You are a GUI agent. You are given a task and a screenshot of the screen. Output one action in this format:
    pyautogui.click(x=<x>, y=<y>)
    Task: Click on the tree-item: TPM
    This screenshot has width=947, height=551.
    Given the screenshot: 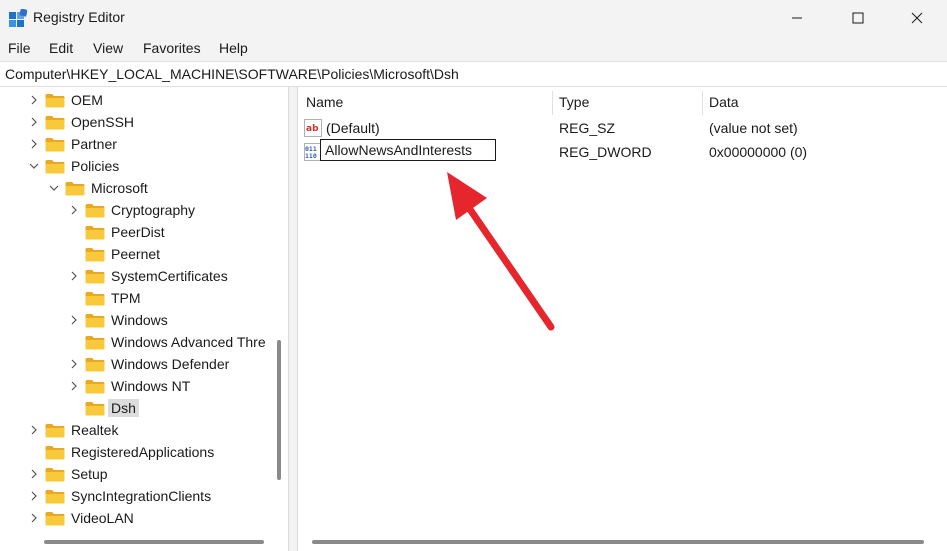 What is the action you would take?
    pyautogui.click(x=104, y=298)
    